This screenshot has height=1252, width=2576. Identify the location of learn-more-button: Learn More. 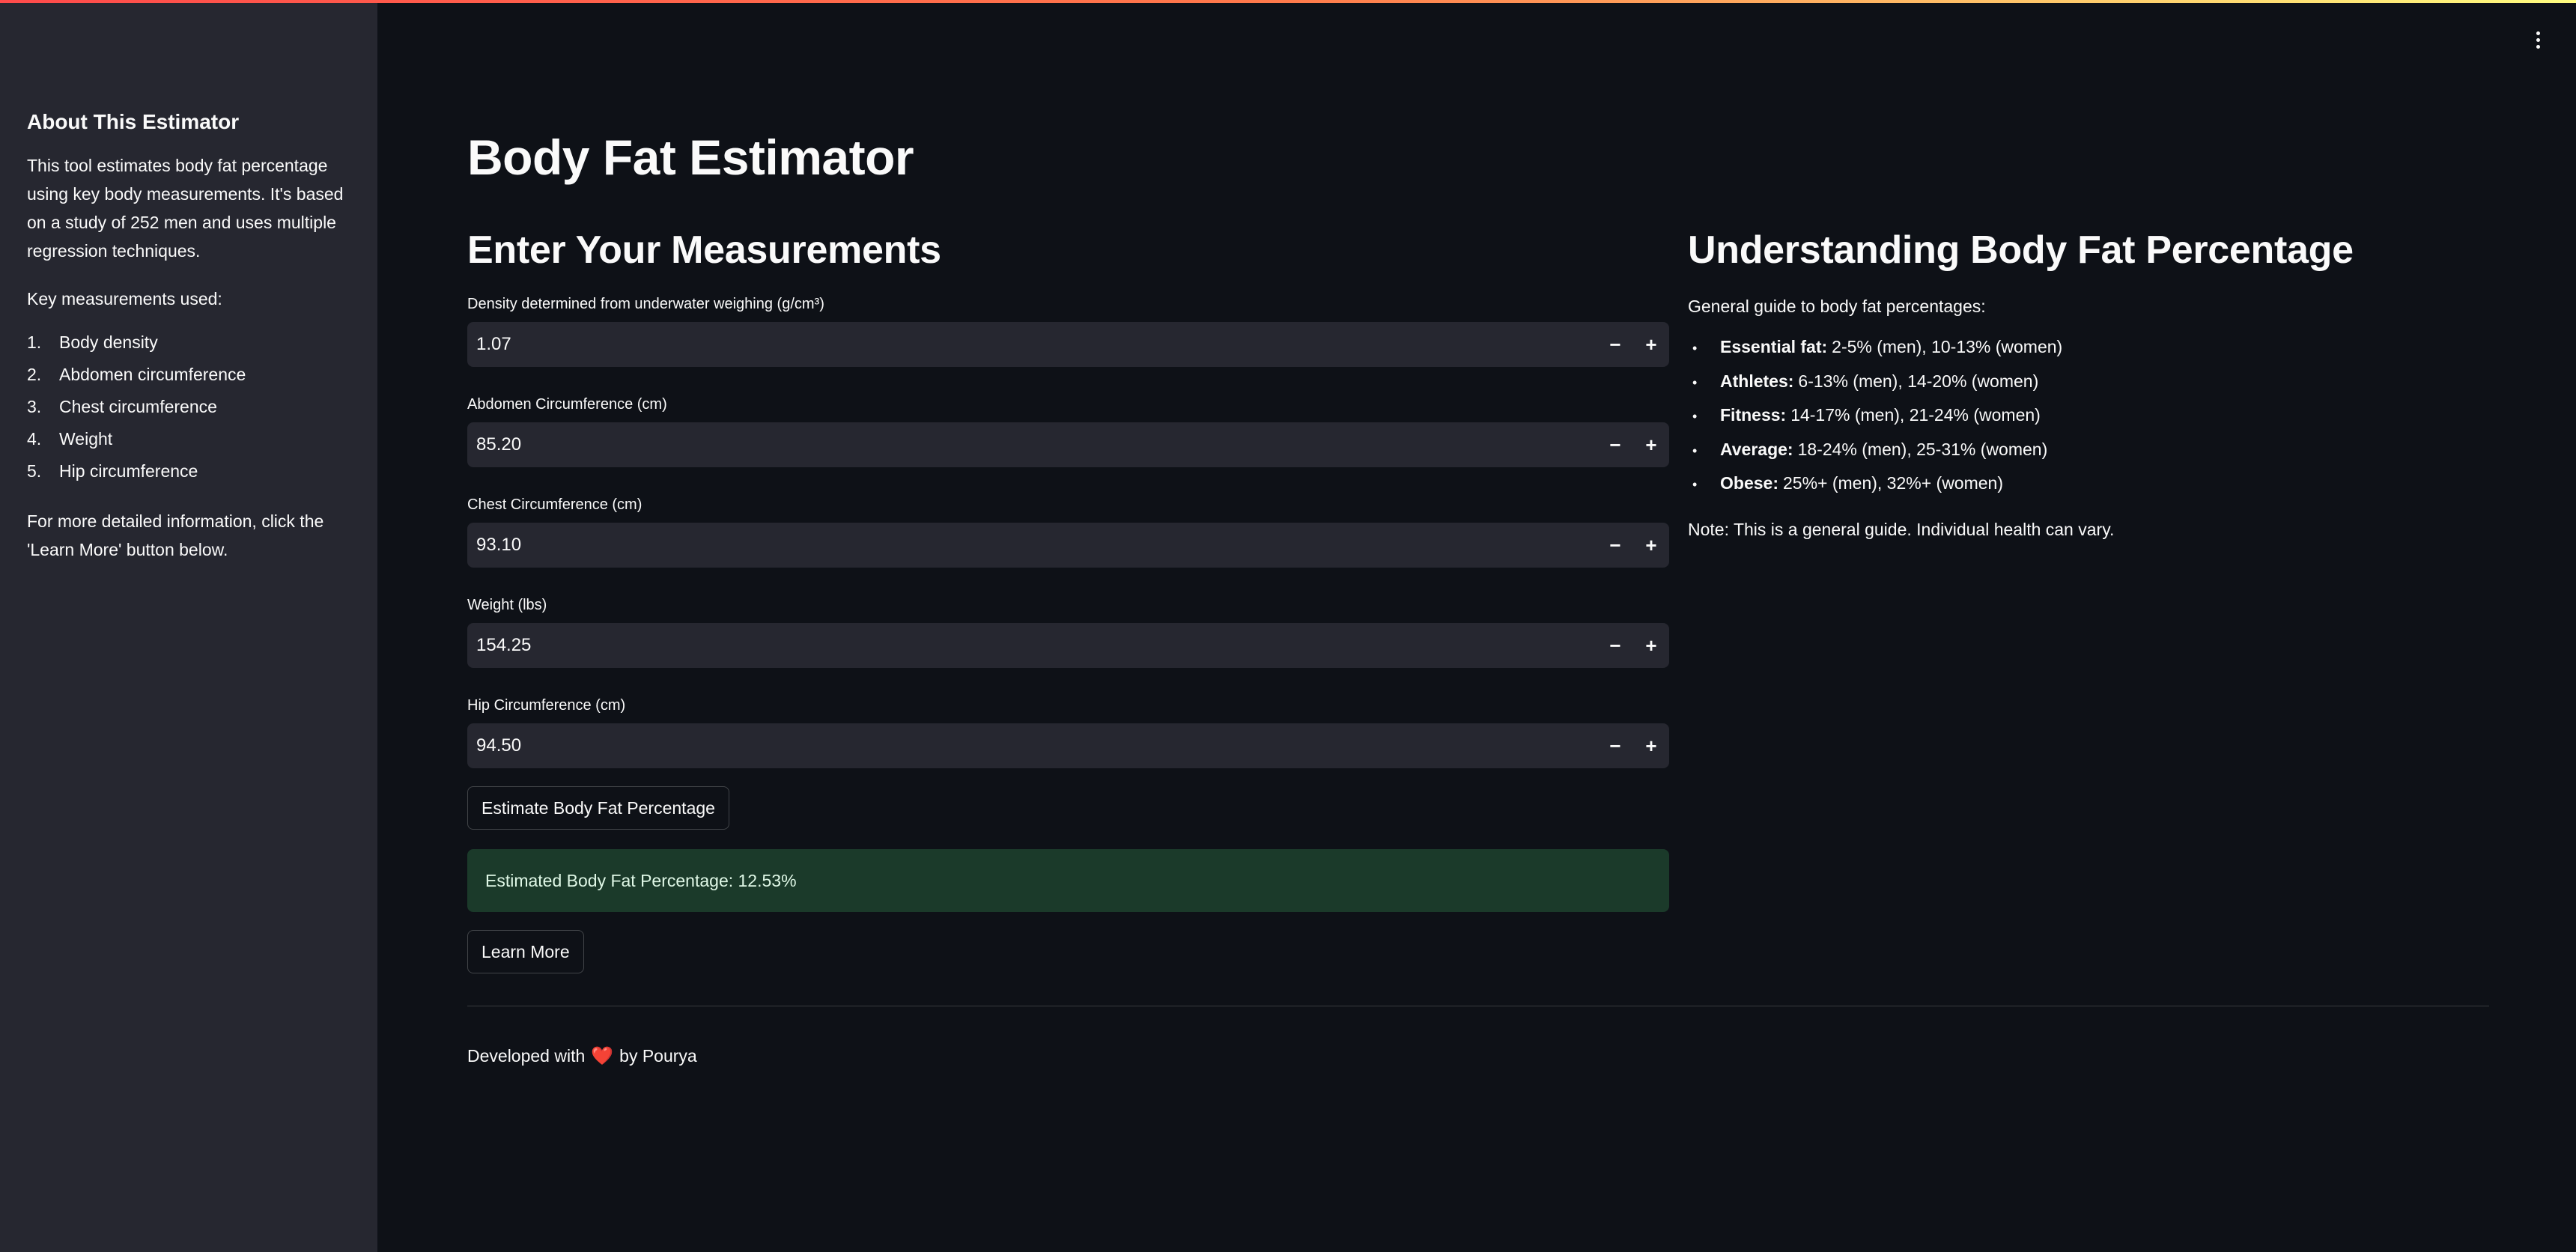
(525, 951).